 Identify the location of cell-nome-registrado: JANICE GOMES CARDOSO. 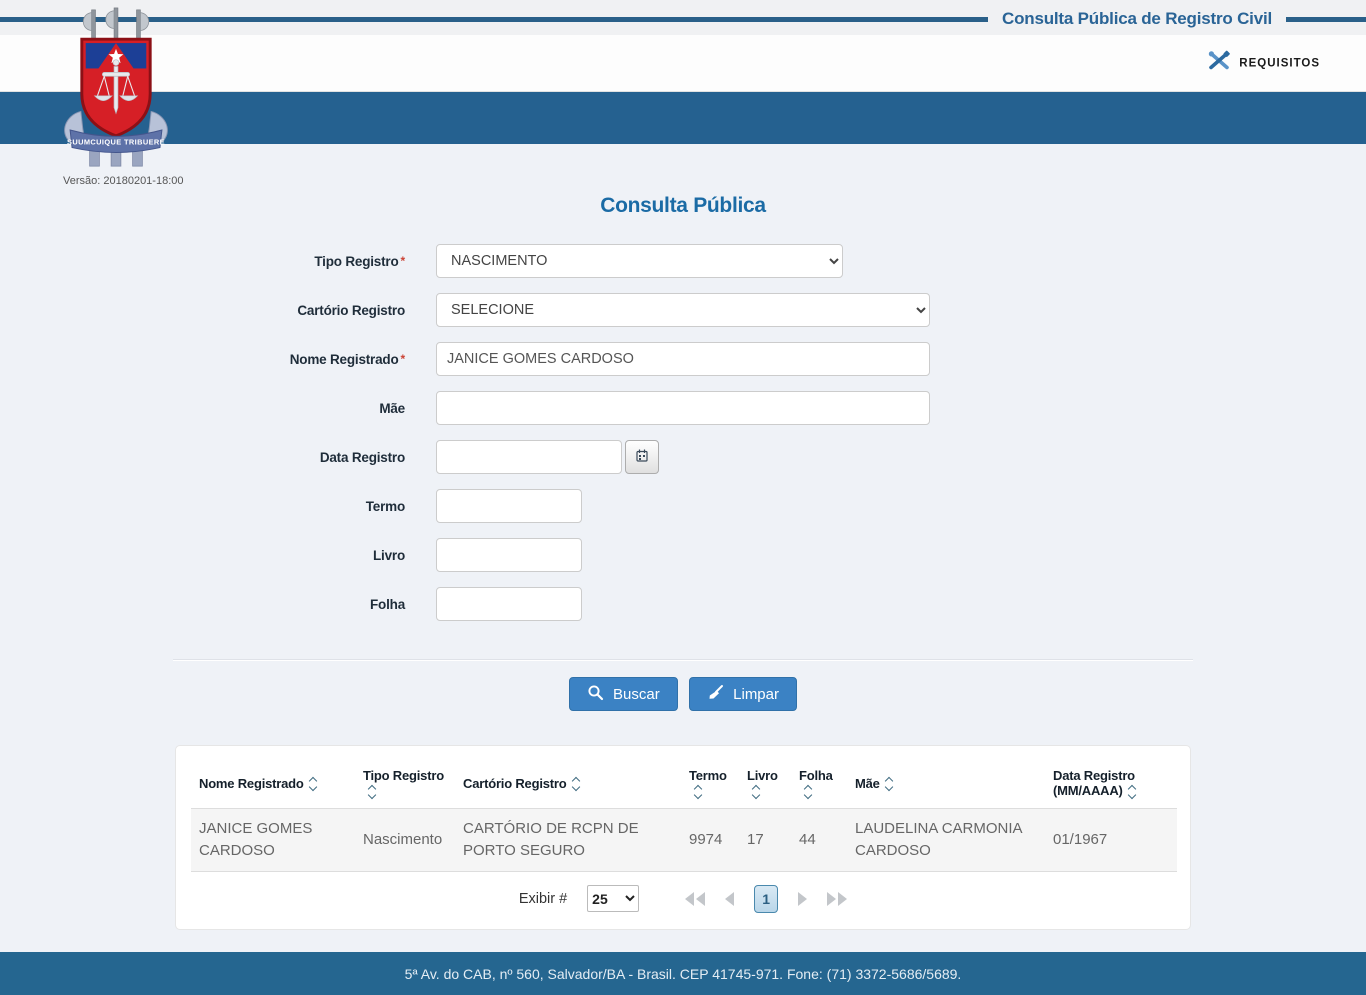
(273, 840).